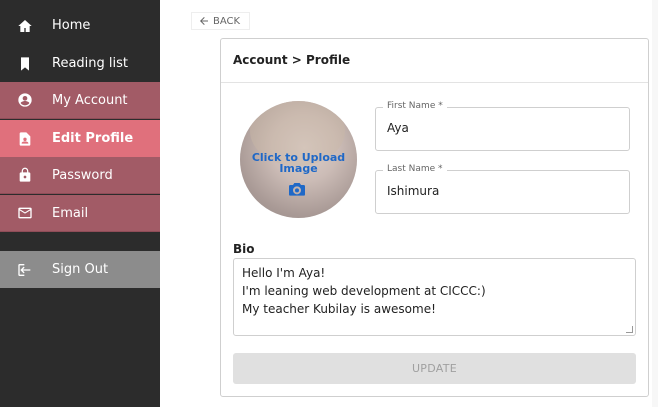  Describe the element at coordinates (90, 100) in the screenshot. I see `sidebar-item-label: My Account` at that location.